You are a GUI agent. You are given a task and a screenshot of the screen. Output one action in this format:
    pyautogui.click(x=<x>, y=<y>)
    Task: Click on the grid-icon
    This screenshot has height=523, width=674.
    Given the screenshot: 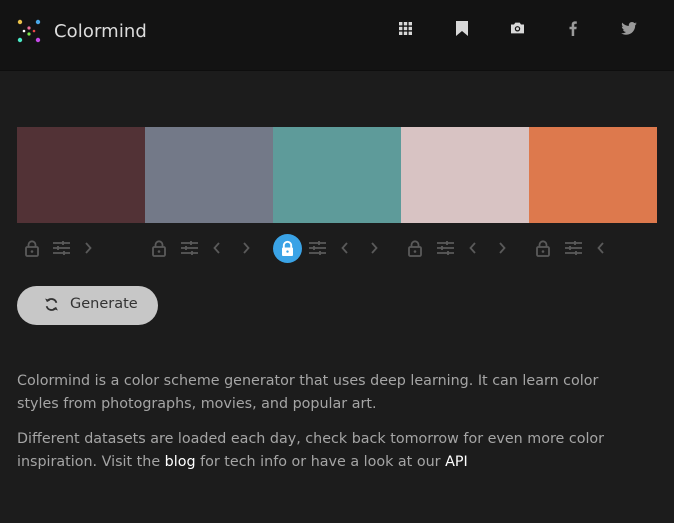 What is the action you would take?
    pyautogui.click(x=405, y=28)
    